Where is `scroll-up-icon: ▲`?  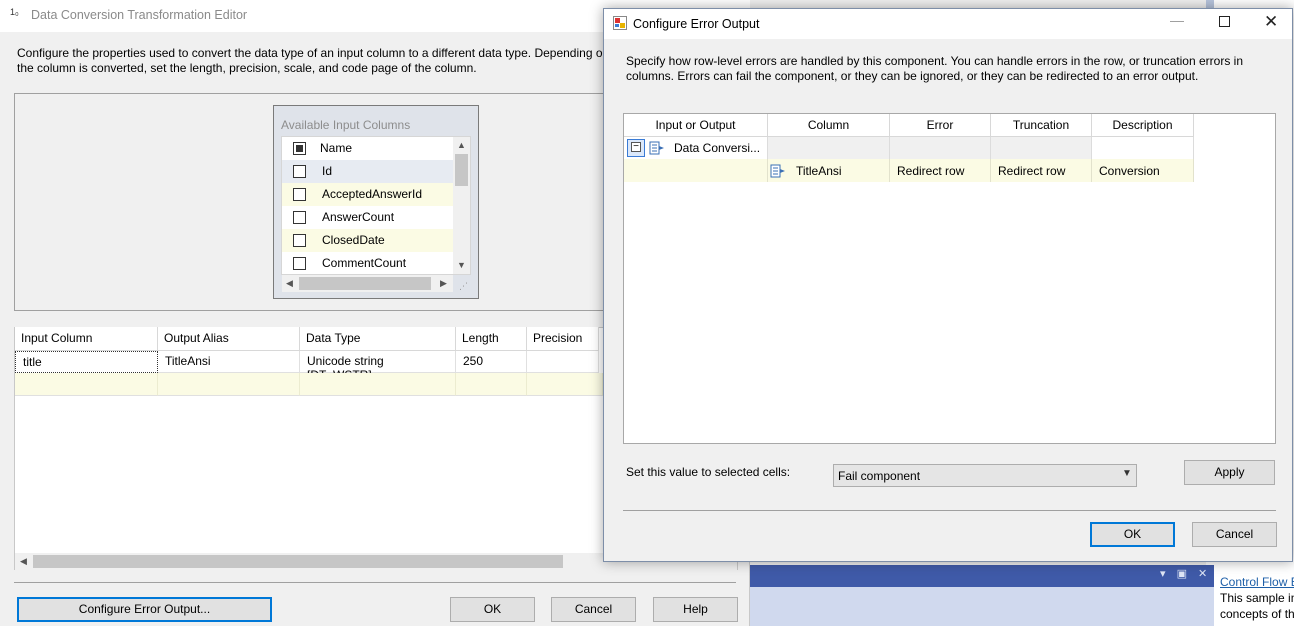 scroll-up-icon: ▲ is located at coordinates (461, 145).